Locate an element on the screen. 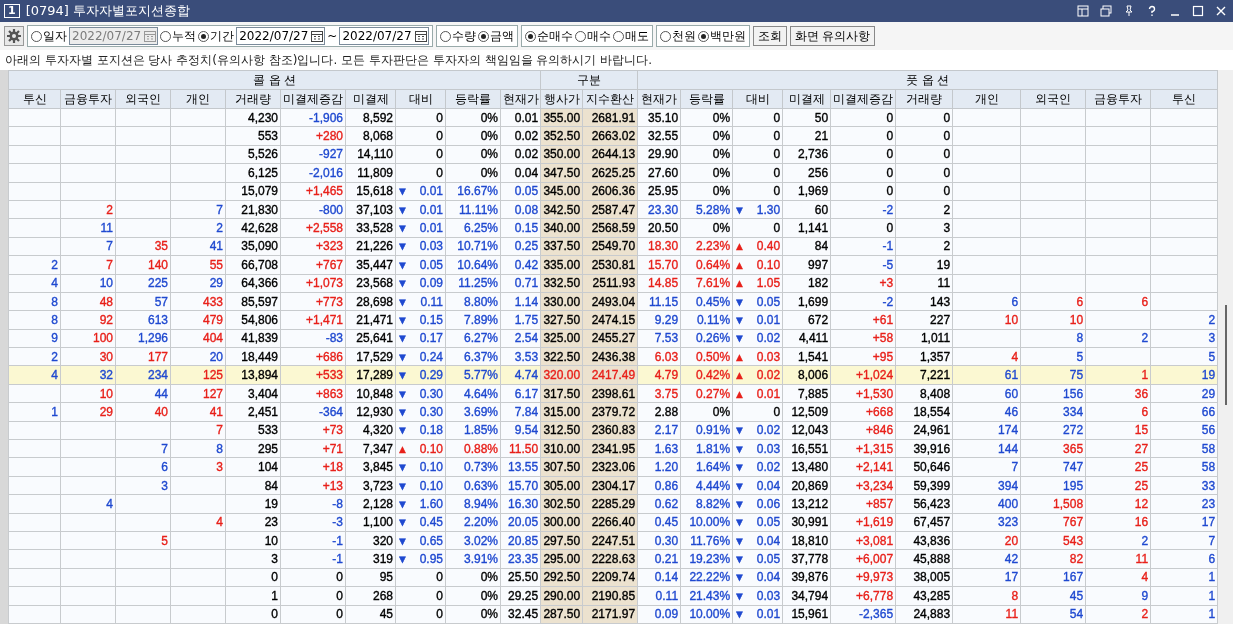  radio-label: 순매수 is located at coordinates (554, 36).